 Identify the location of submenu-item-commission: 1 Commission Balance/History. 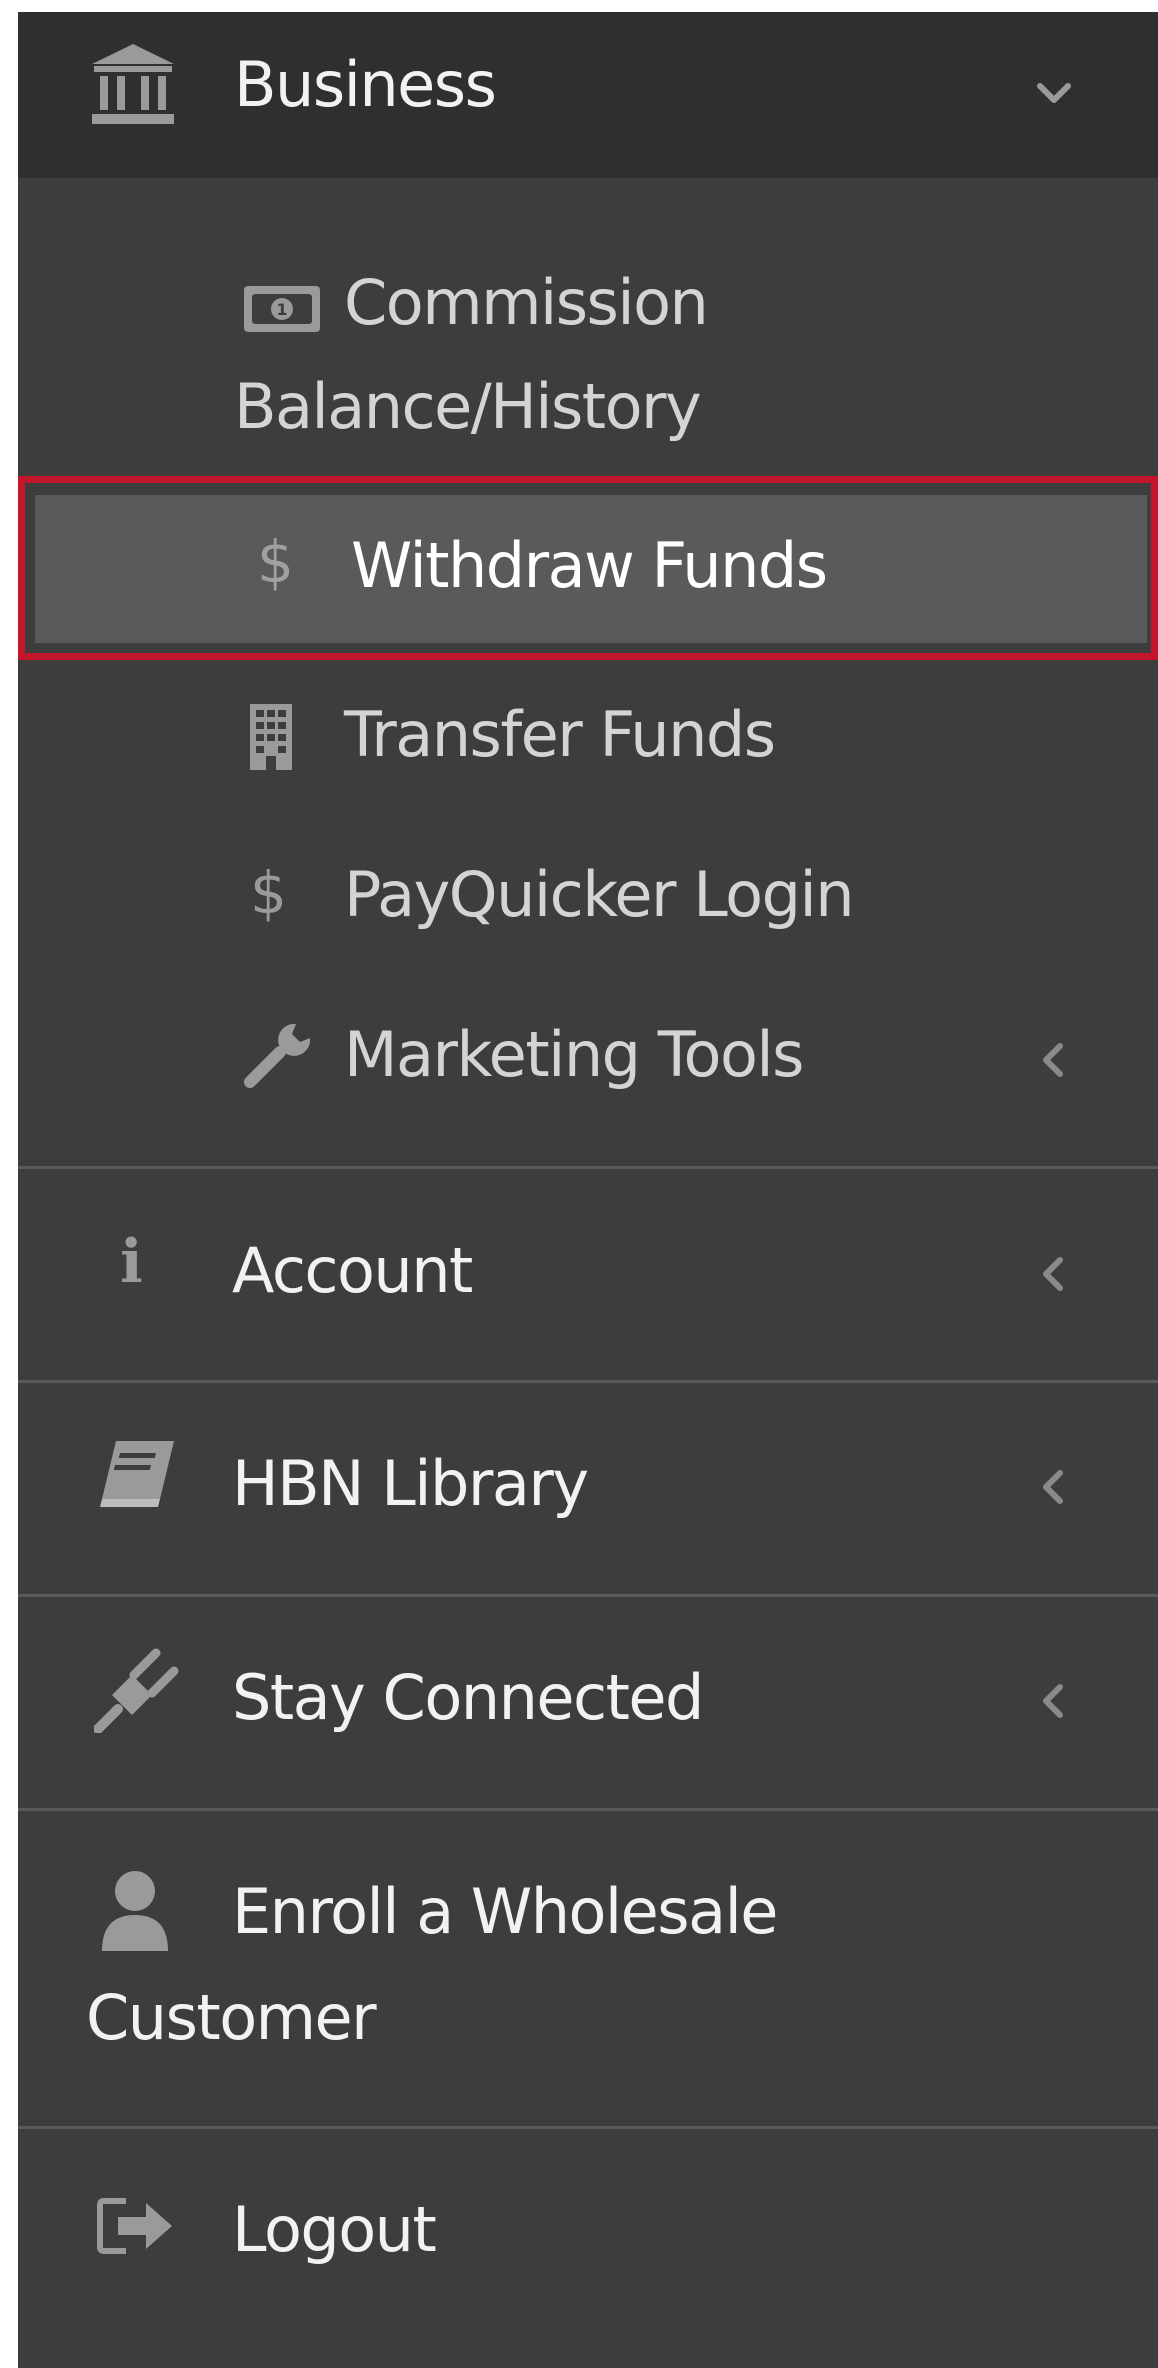
(588, 352).